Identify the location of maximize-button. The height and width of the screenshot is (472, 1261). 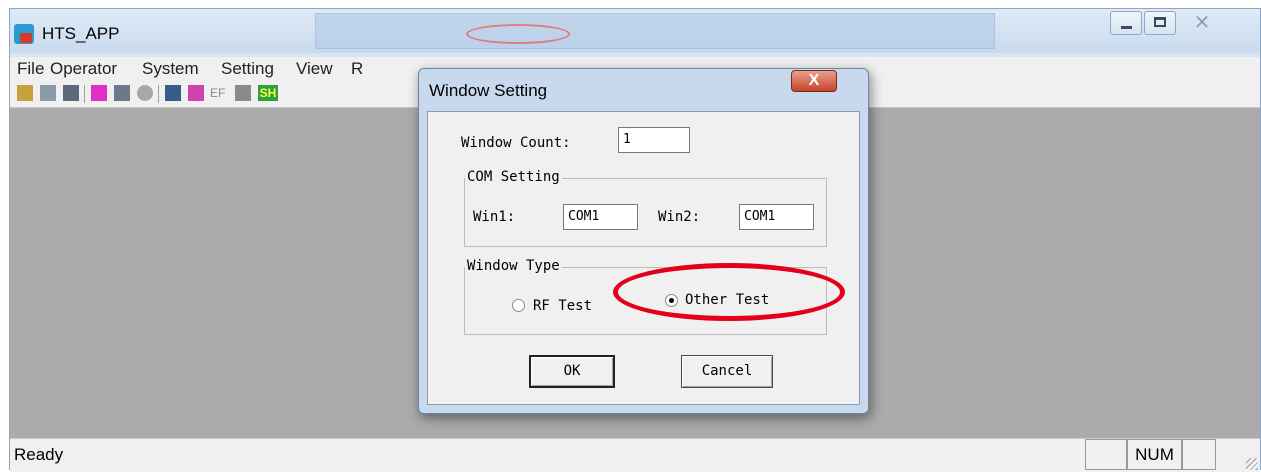
(1160, 23).